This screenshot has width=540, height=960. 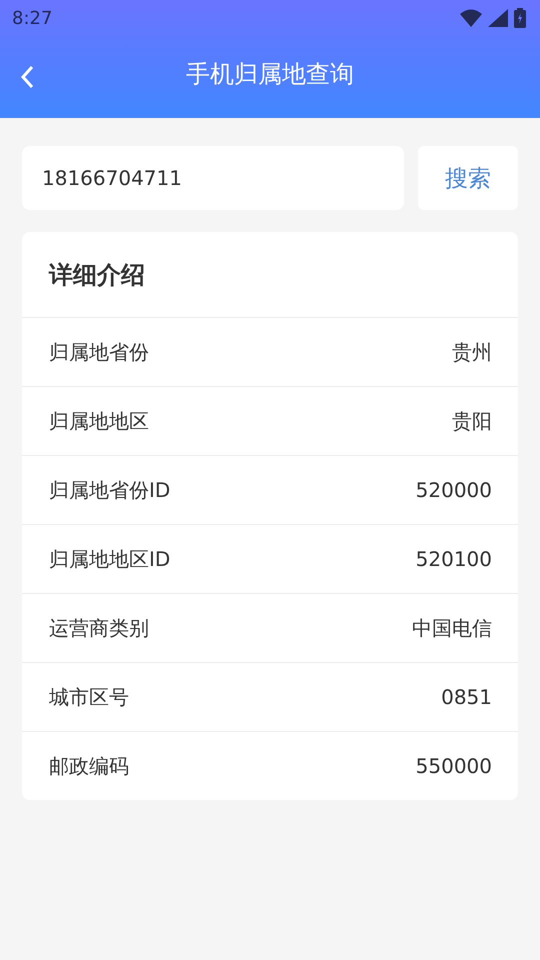 I want to click on field-value: 520000, so click(x=454, y=490).